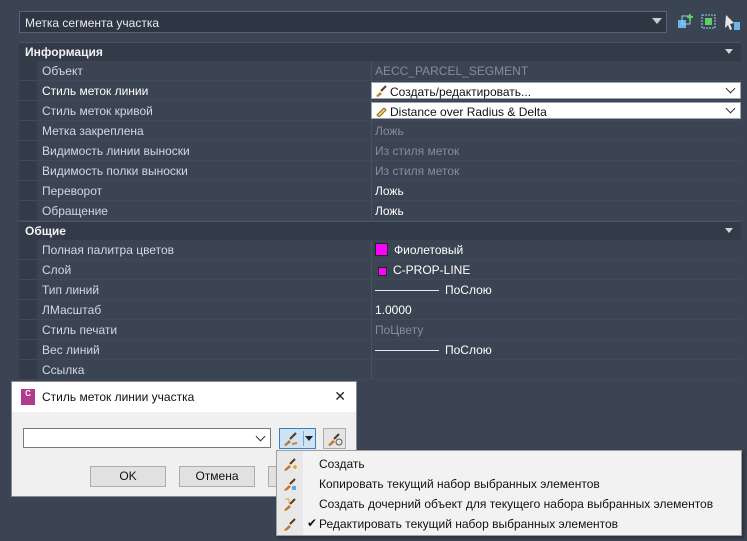 The height and width of the screenshot is (541, 747). Describe the element at coordinates (309, 438) in the screenshot. I see `dropdown-arrow-icon` at that location.